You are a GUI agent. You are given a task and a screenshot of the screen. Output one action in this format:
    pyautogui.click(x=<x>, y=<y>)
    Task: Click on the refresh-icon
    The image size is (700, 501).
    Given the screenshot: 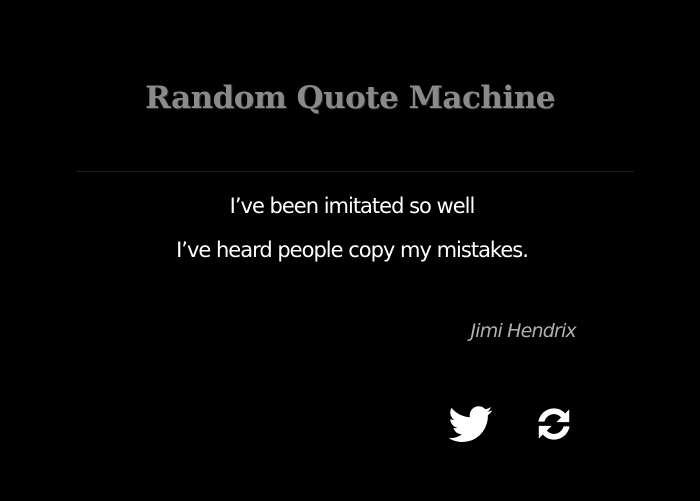 What is the action you would take?
    pyautogui.click(x=554, y=424)
    